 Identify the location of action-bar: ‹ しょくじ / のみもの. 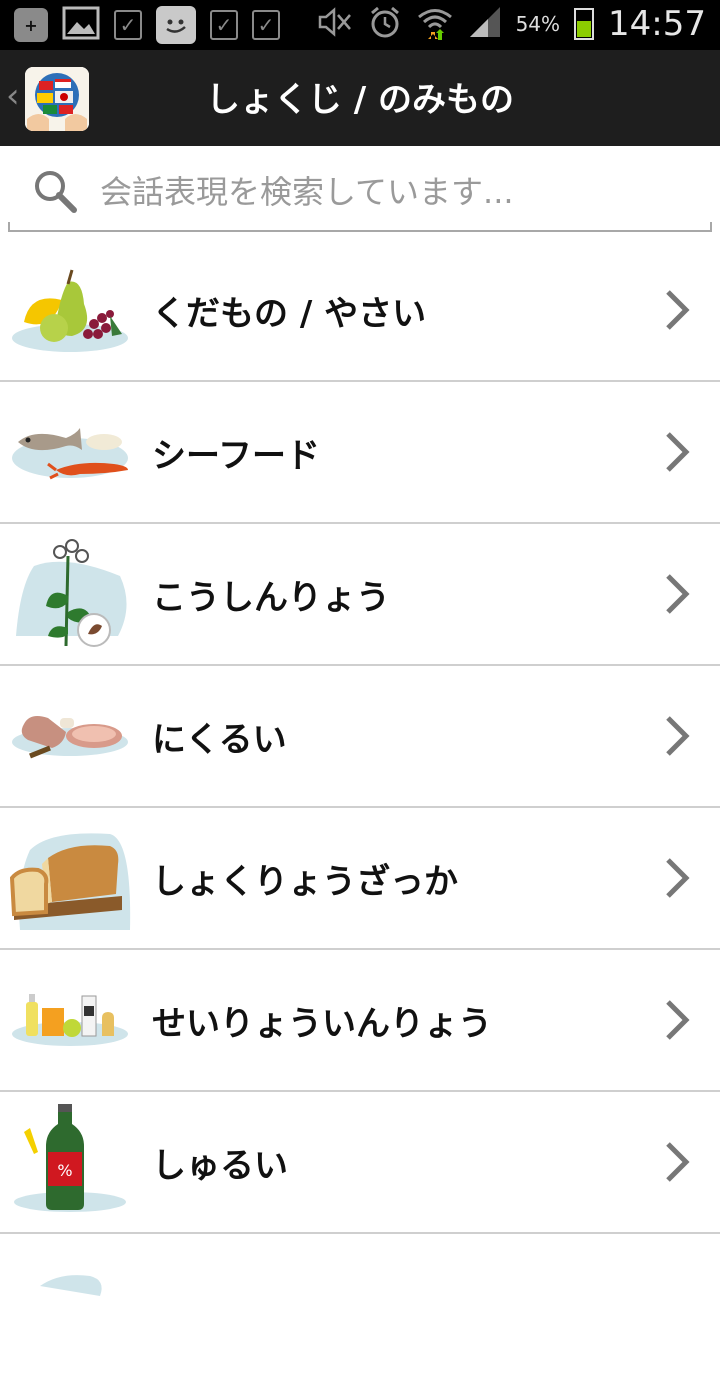
(360, 98).